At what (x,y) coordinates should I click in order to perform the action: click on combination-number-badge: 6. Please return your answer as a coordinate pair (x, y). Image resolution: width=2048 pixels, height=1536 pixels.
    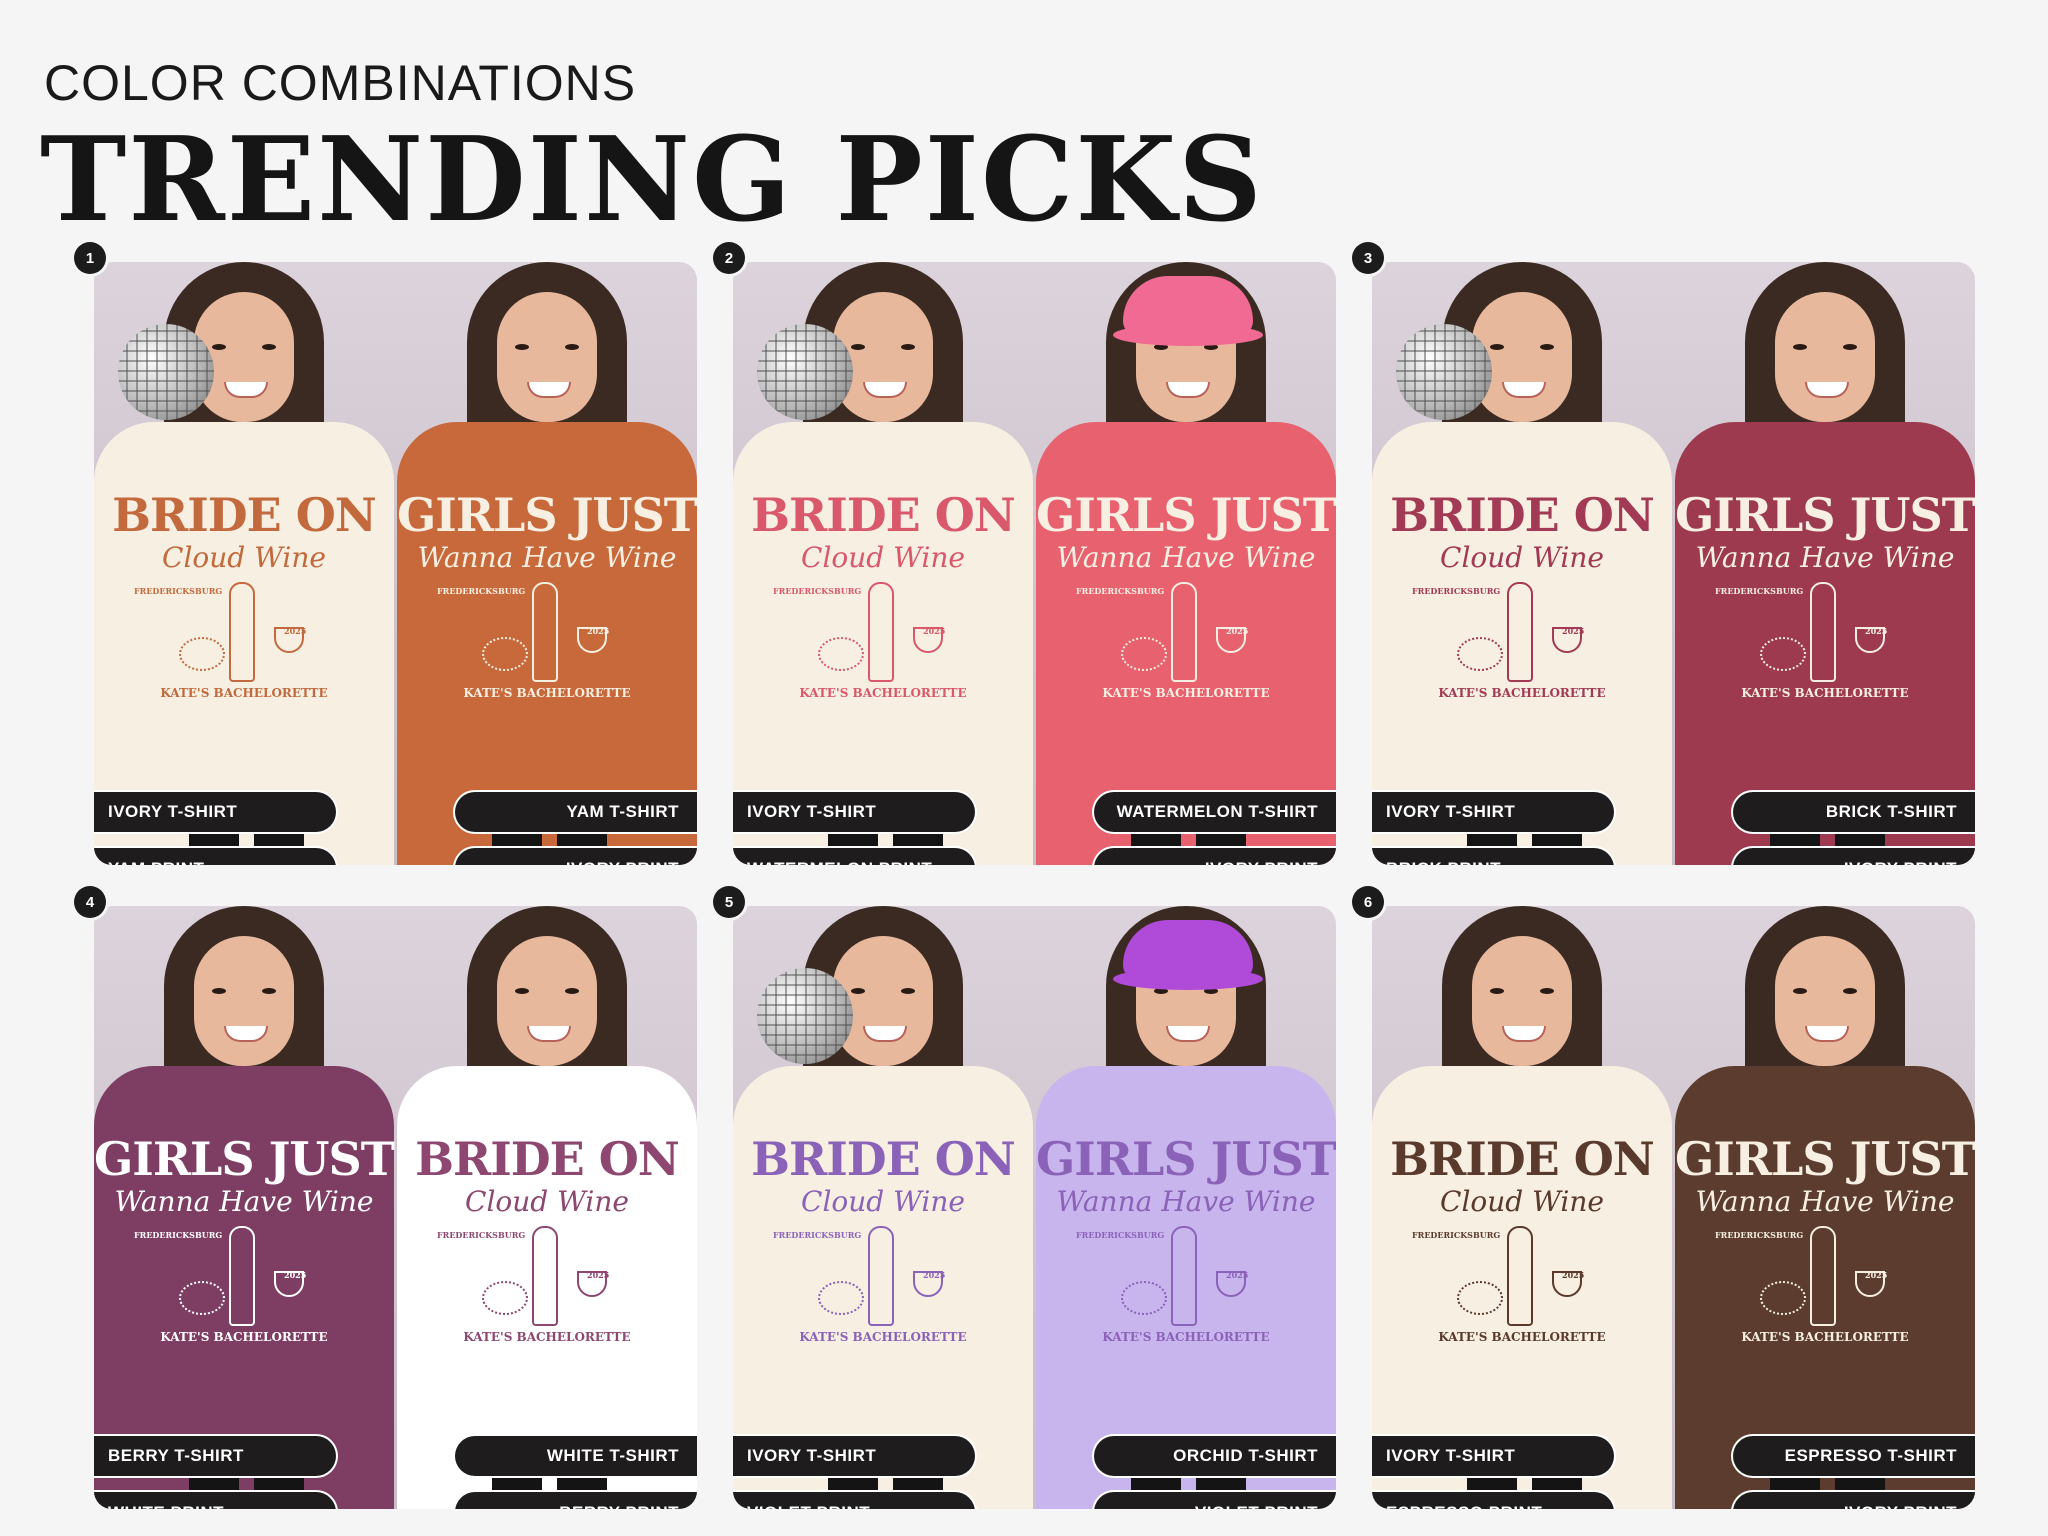
    Looking at the image, I should click on (1368, 902).